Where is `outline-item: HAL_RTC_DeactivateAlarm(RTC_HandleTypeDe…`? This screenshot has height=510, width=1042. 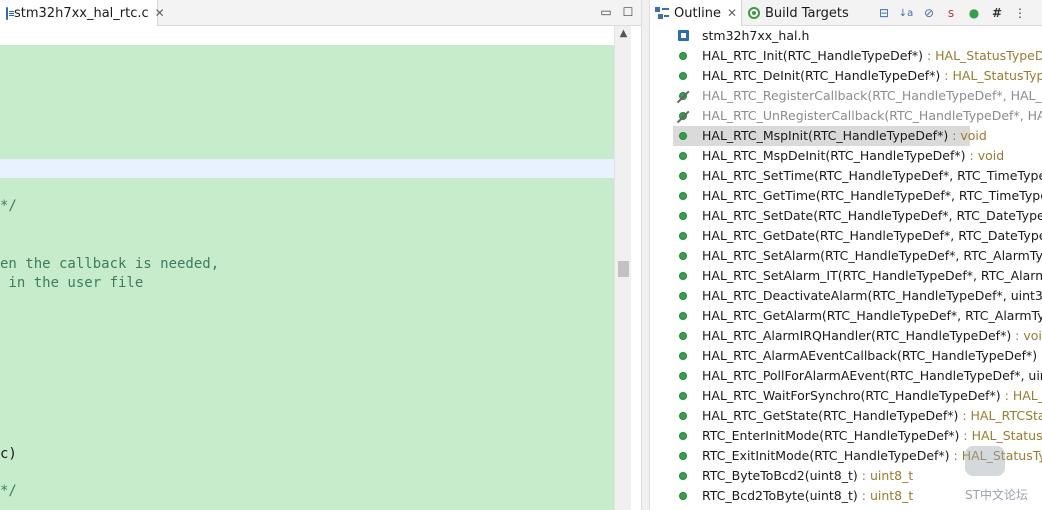
outline-item: HAL_RTC_DeactivateAlarm(RTC_HandleTypeDe… is located at coordinates (846, 296).